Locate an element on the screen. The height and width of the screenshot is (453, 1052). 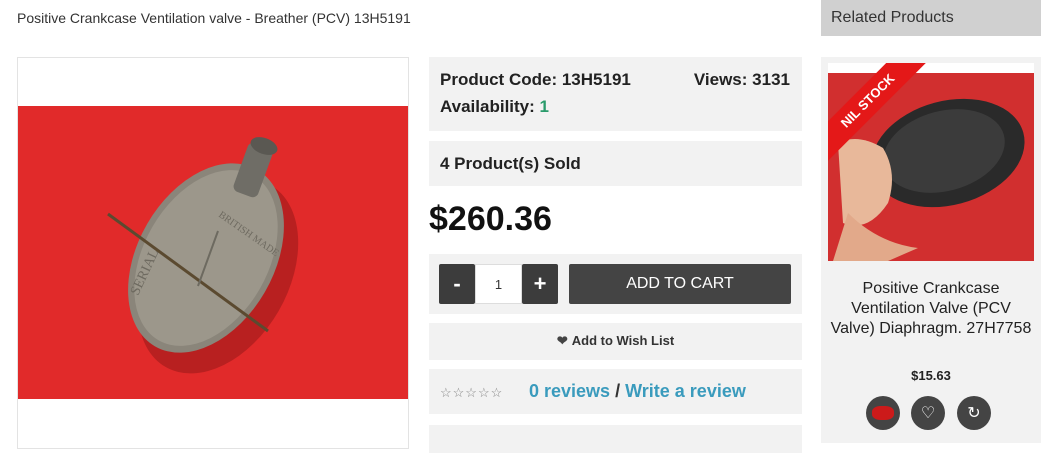
product-code-value: 13H5191 is located at coordinates (596, 79).